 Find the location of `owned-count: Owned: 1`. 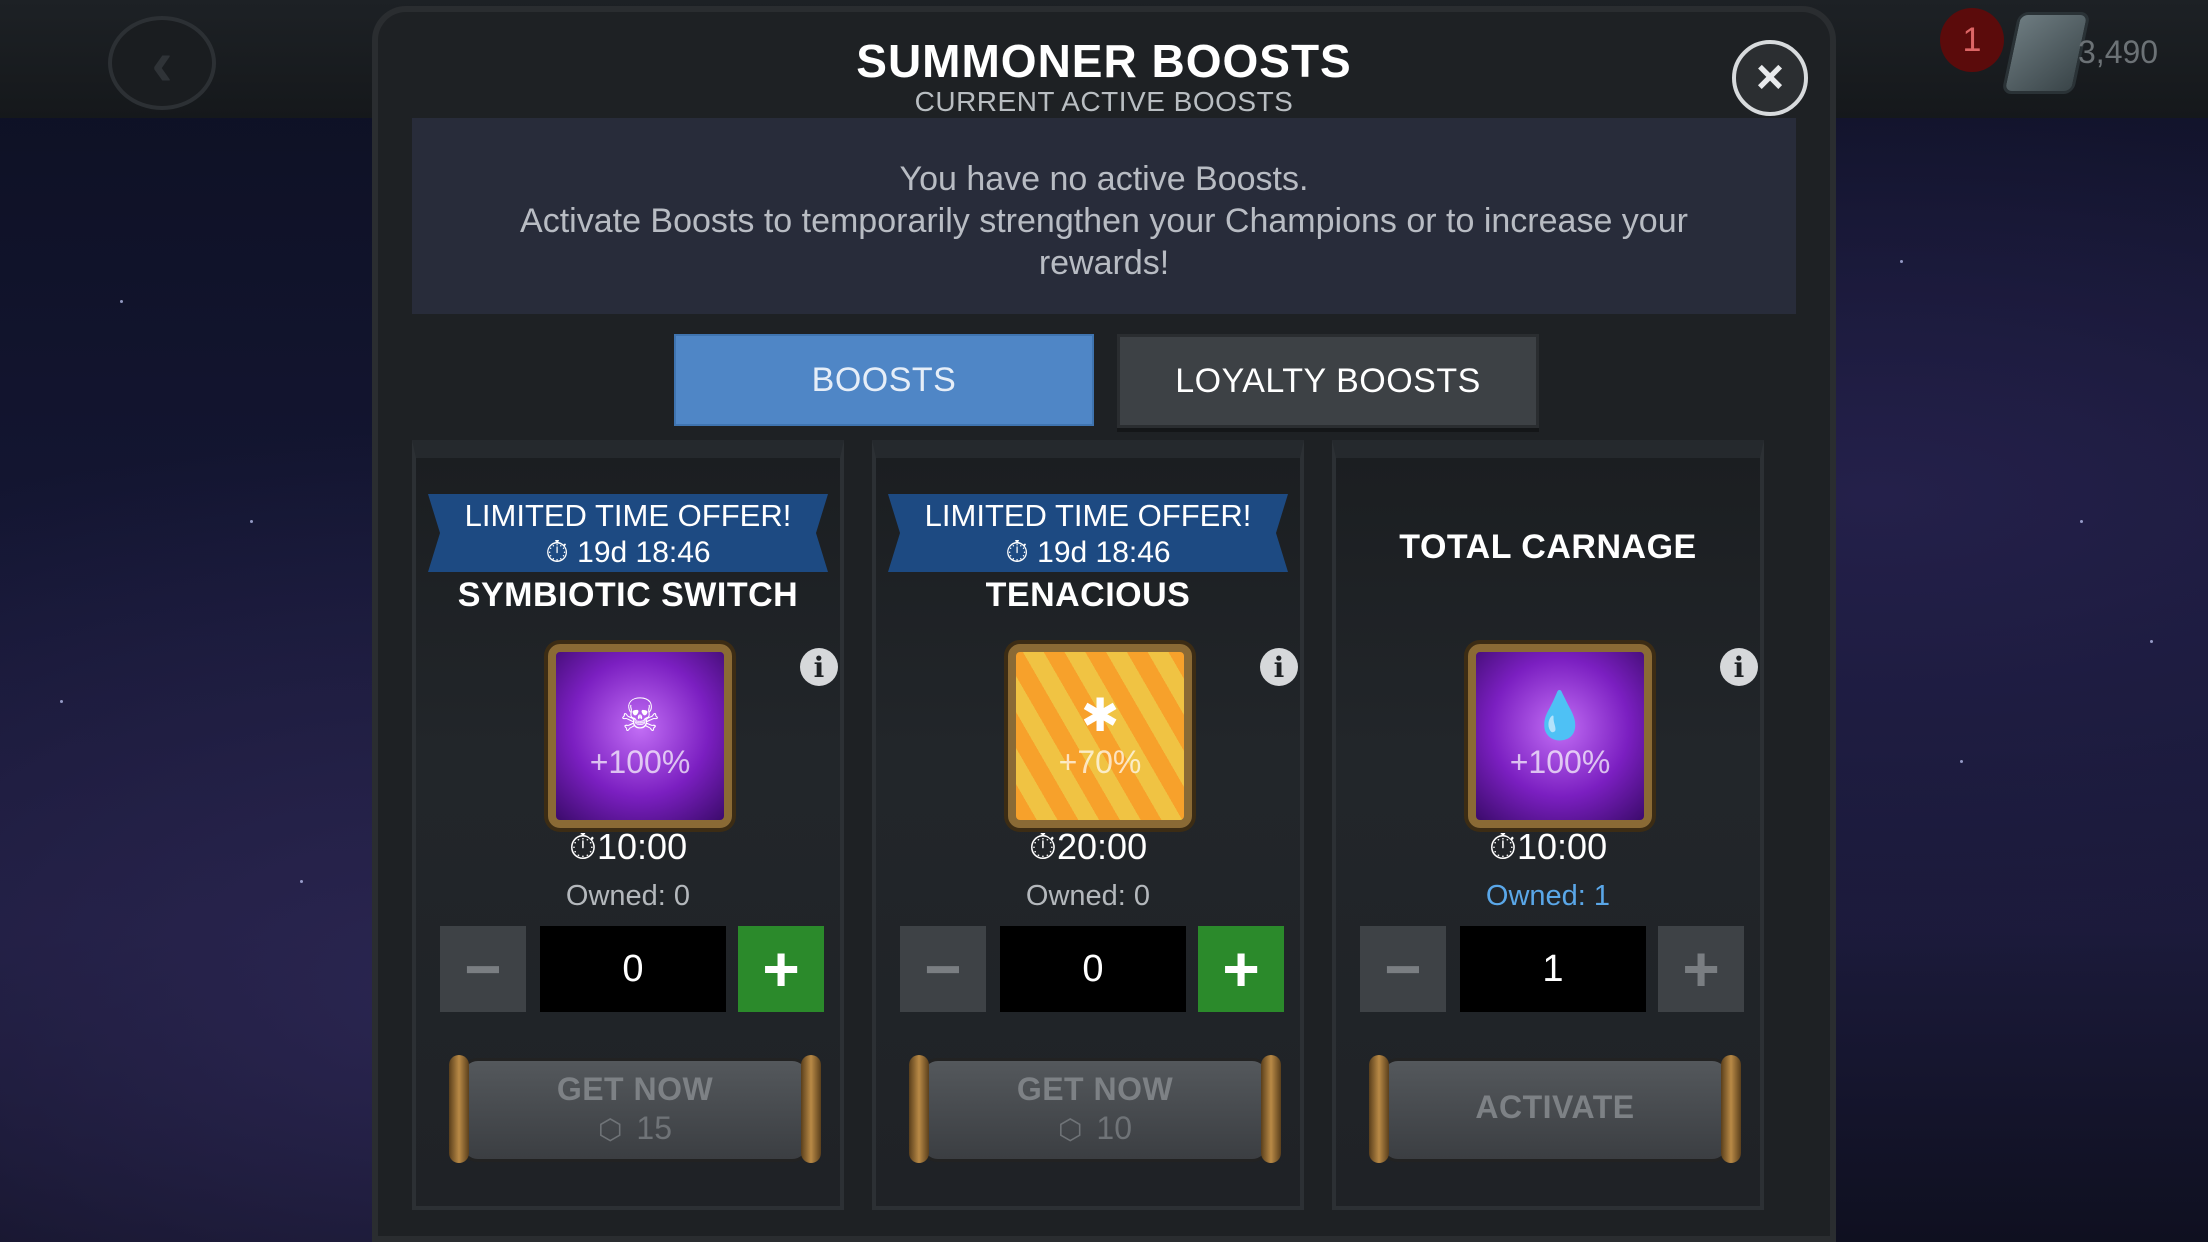

owned-count: Owned: 1 is located at coordinates (1548, 896).